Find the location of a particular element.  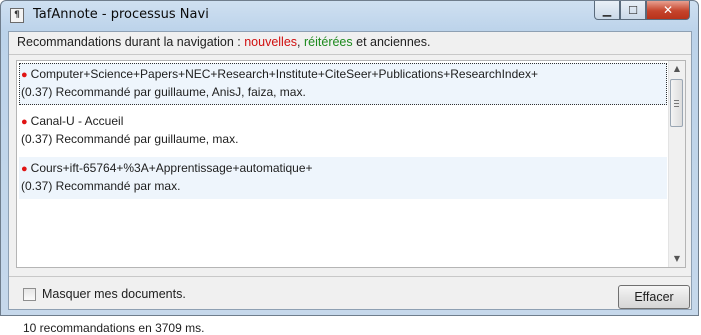

divider is located at coordinates (350, 276).